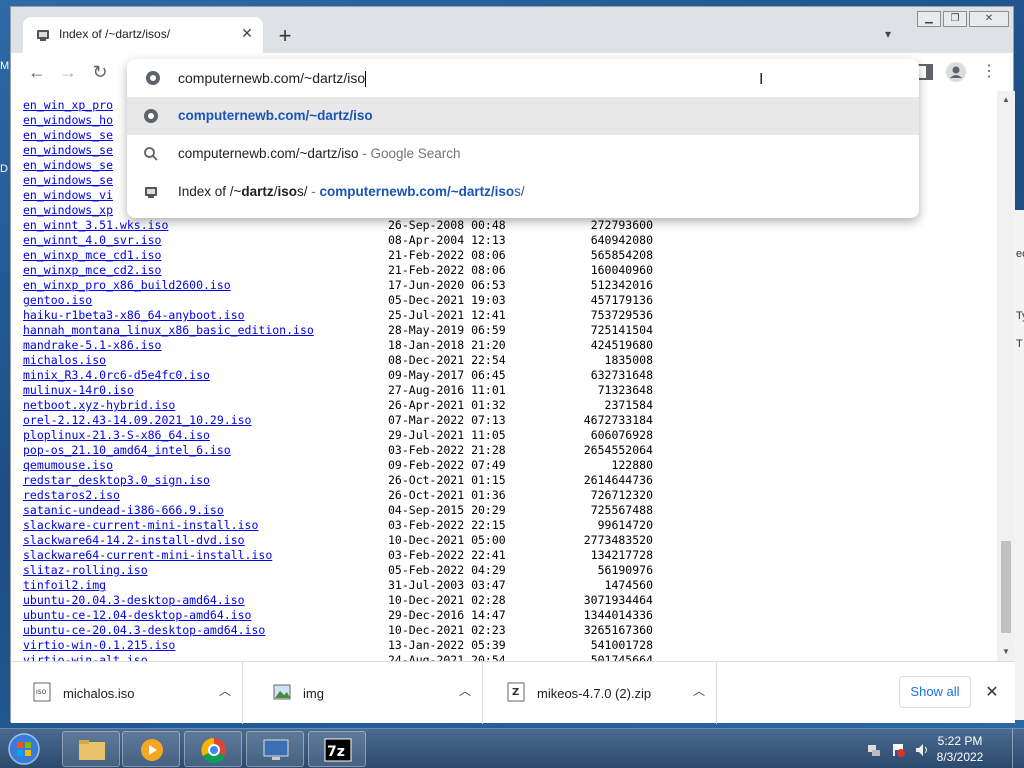  Describe the element at coordinates (247, 33) in the screenshot. I see `tab-close-icon: ✕` at that location.